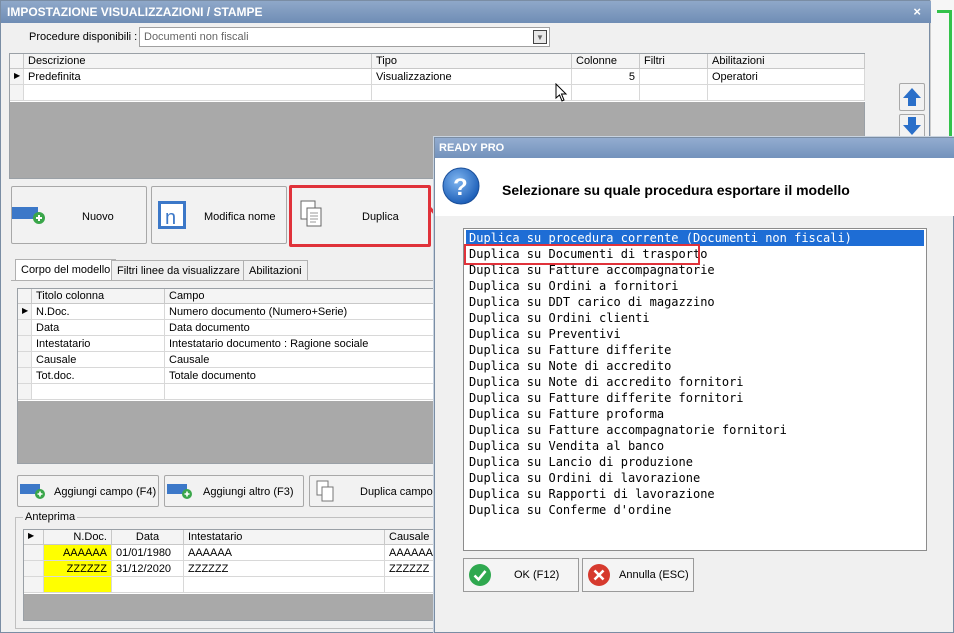 The image size is (954, 633). I want to click on arrow-down-icon, so click(912, 126).